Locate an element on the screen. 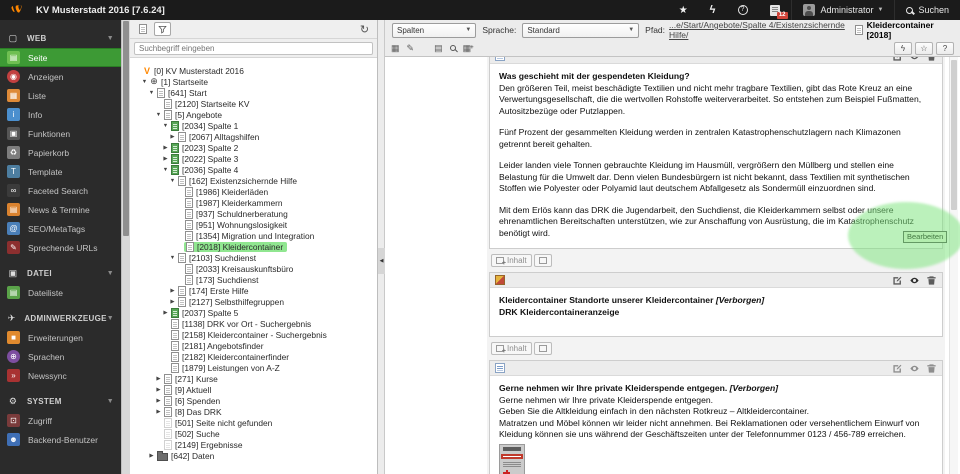 This screenshot has width=960, height=474. tree-content-splitter: ◀ is located at coordinates (381, 247).